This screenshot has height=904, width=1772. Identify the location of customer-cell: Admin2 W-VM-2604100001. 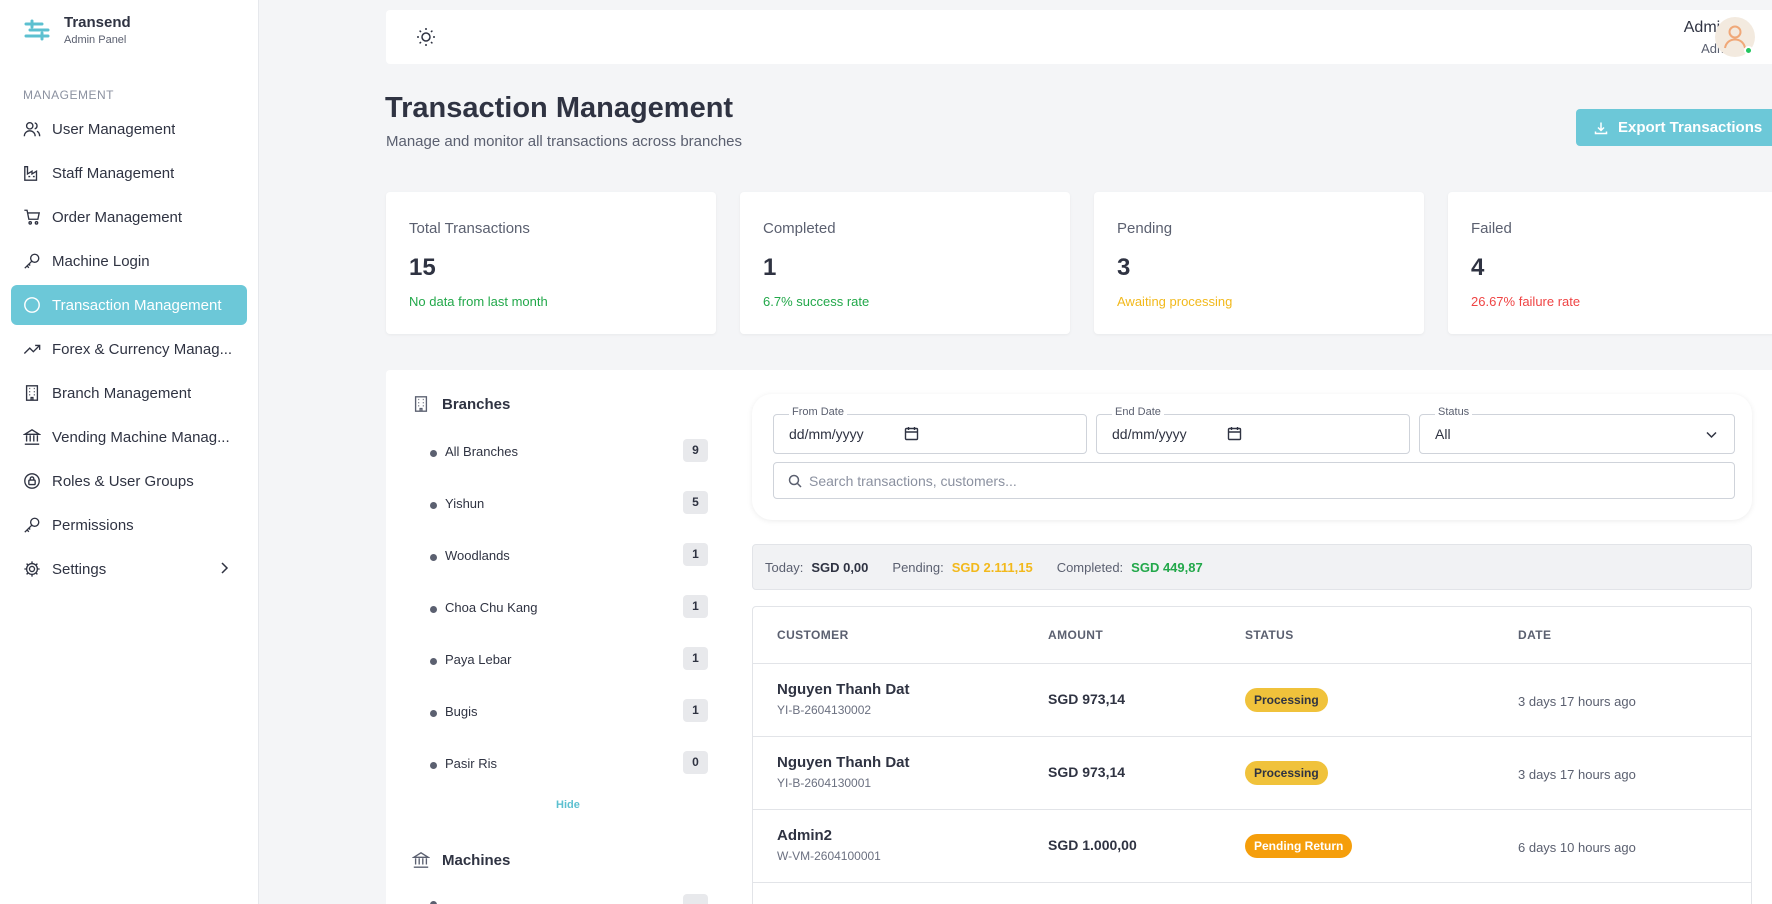
(829, 845).